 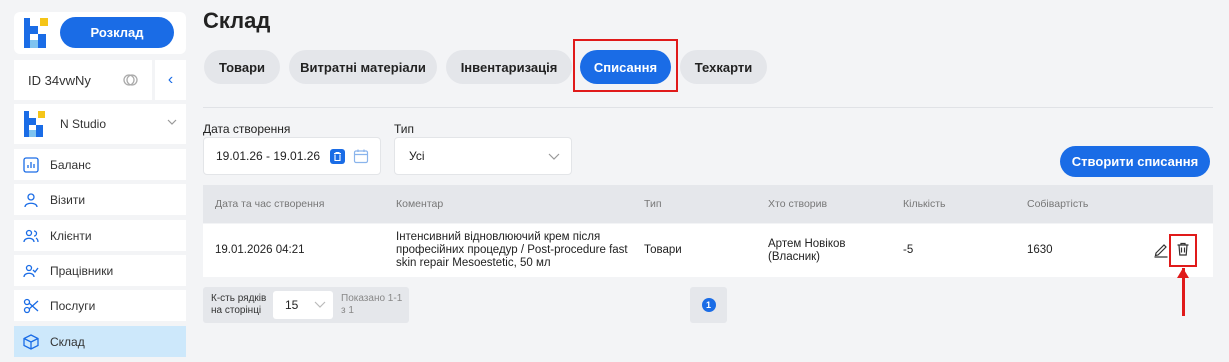 I want to click on page-button: 1, so click(x=708, y=305).